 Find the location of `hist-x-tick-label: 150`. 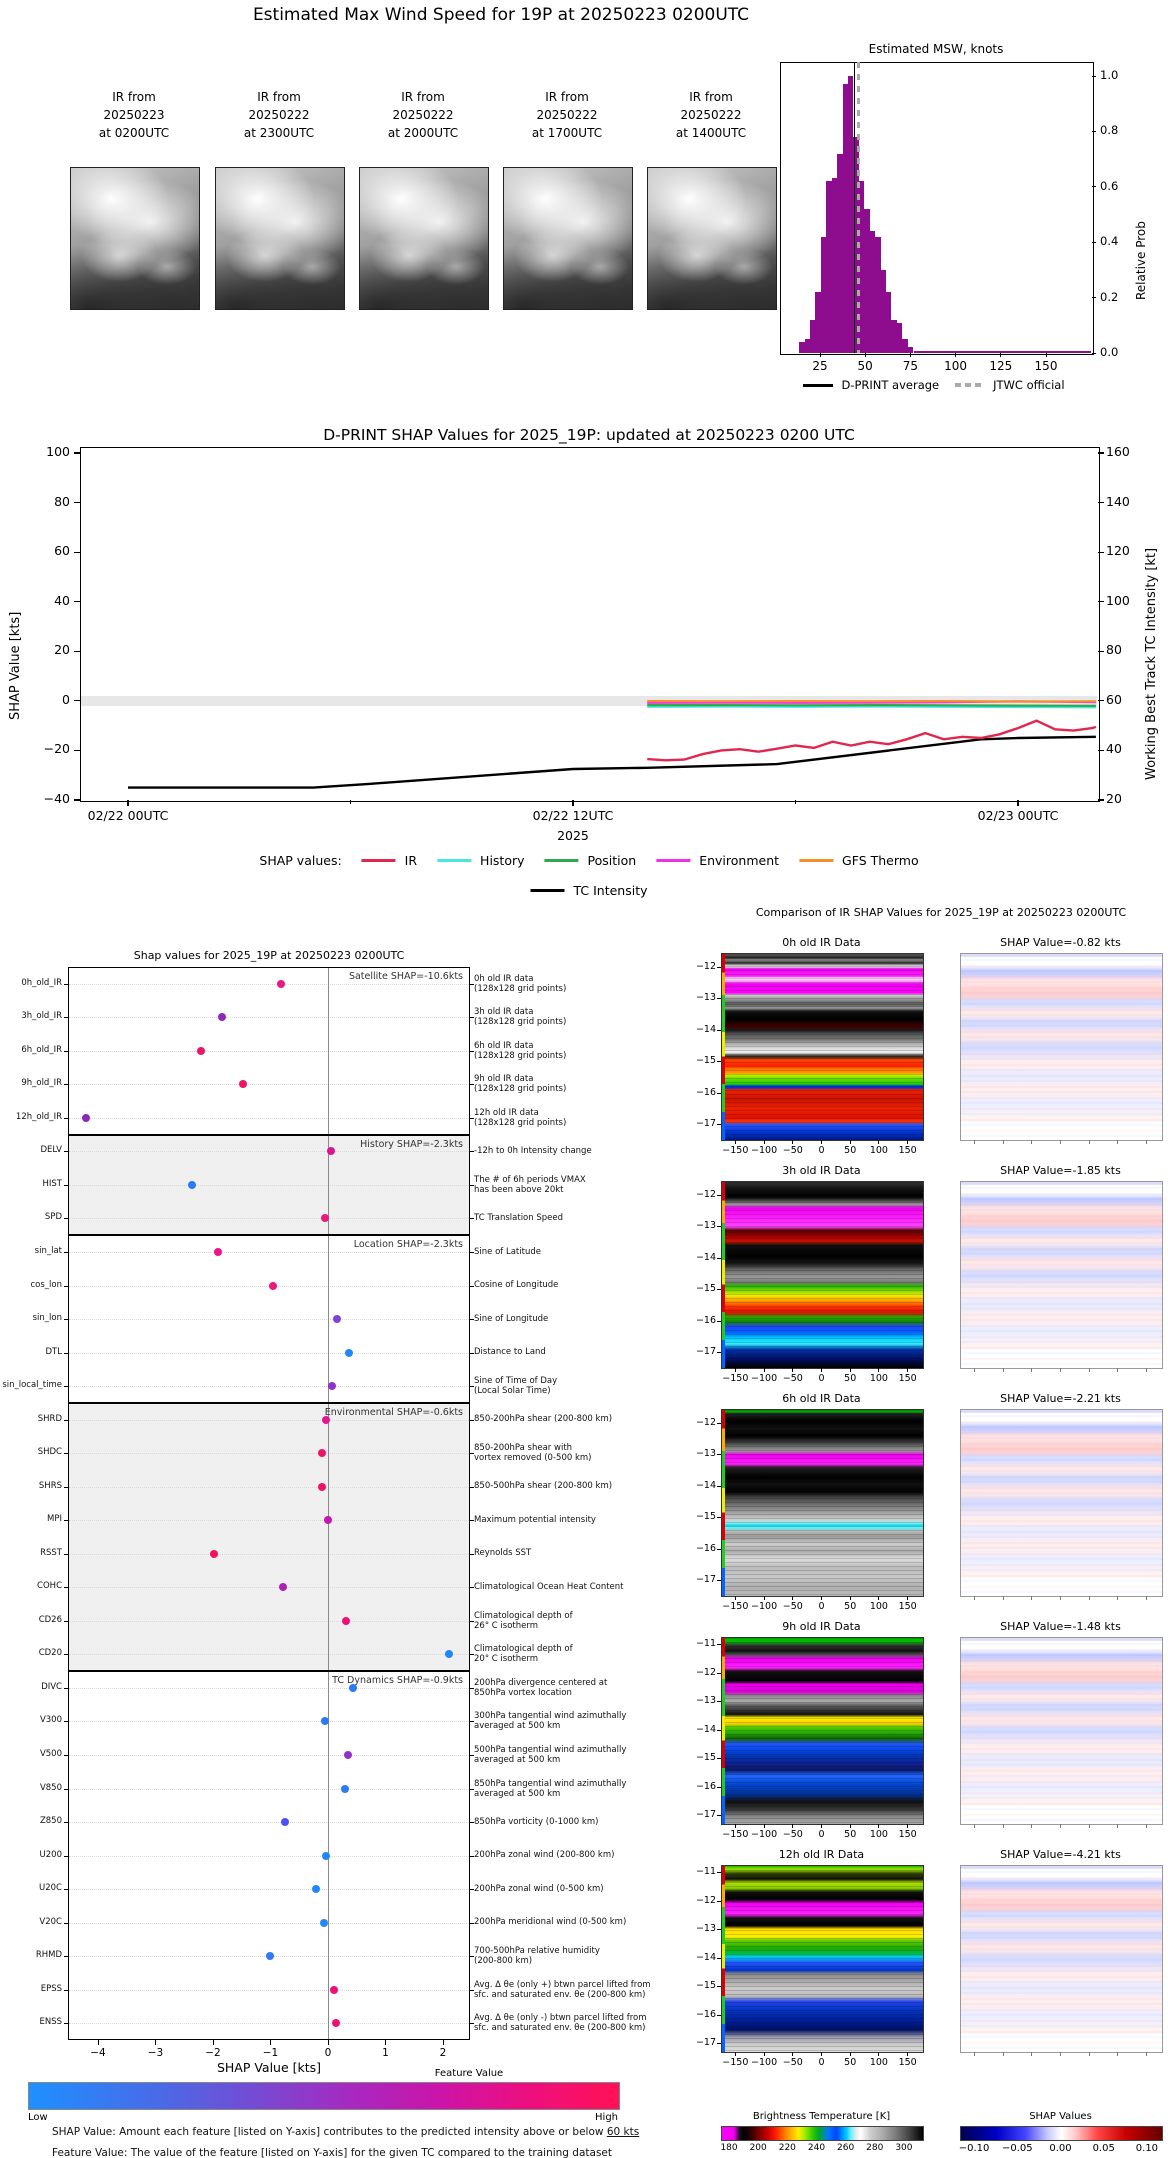

hist-x-tick-label: 150 is located at coordinates (1046, 366).